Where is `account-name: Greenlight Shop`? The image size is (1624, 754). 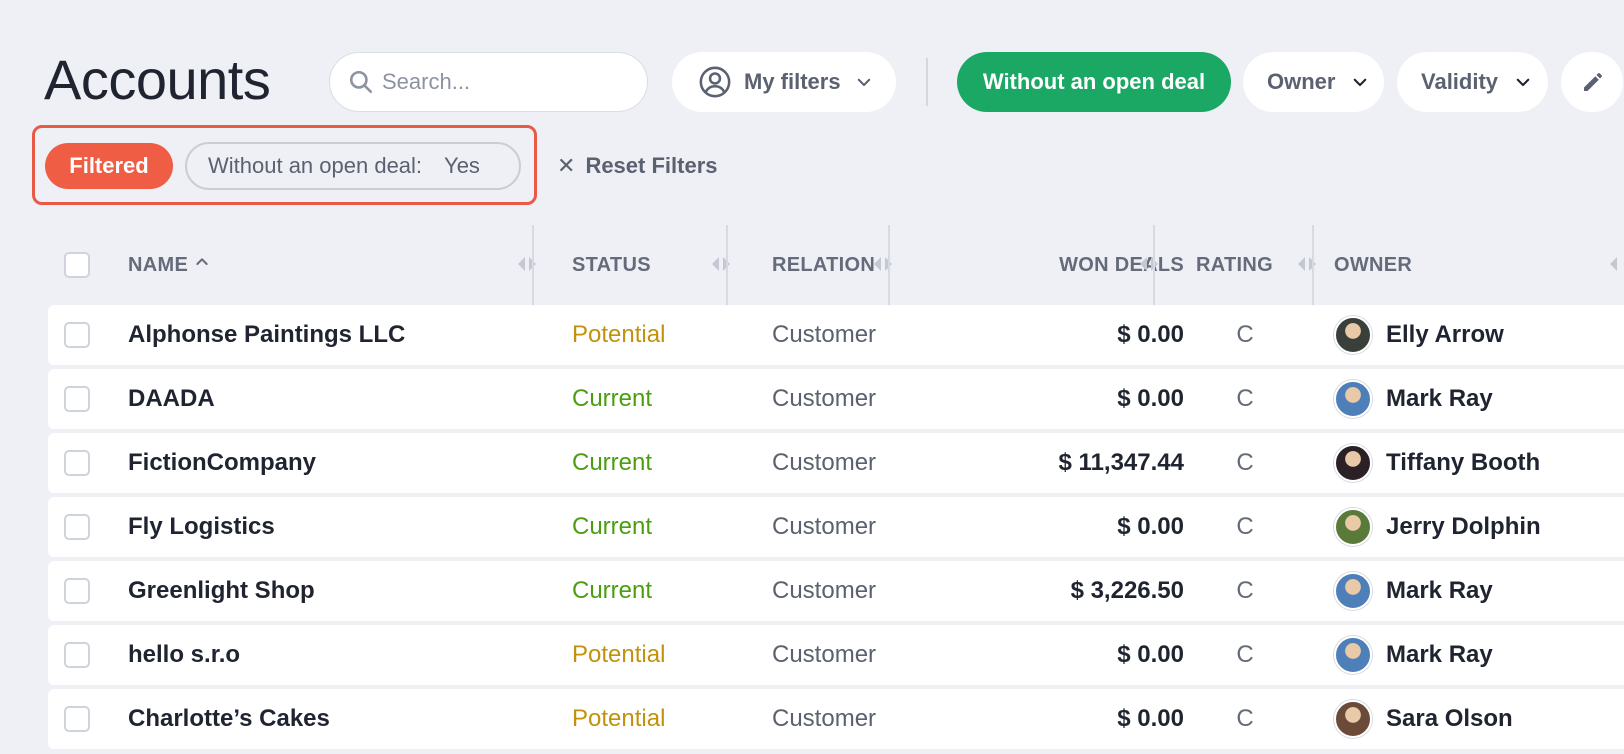
account-name: Greenlight Shop is located at coordinates (221, 591).